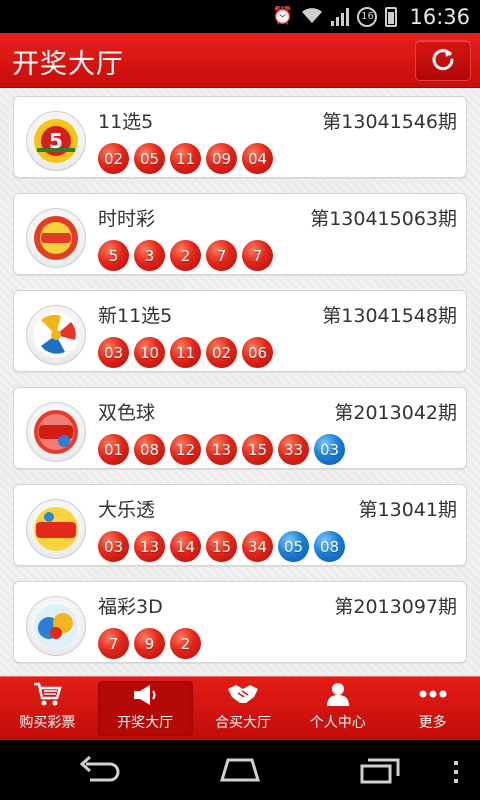  What do you see at coordinates (293, 546) in the screenshot?
I see `blue-ball: 05` at bounding box center [293, 546].